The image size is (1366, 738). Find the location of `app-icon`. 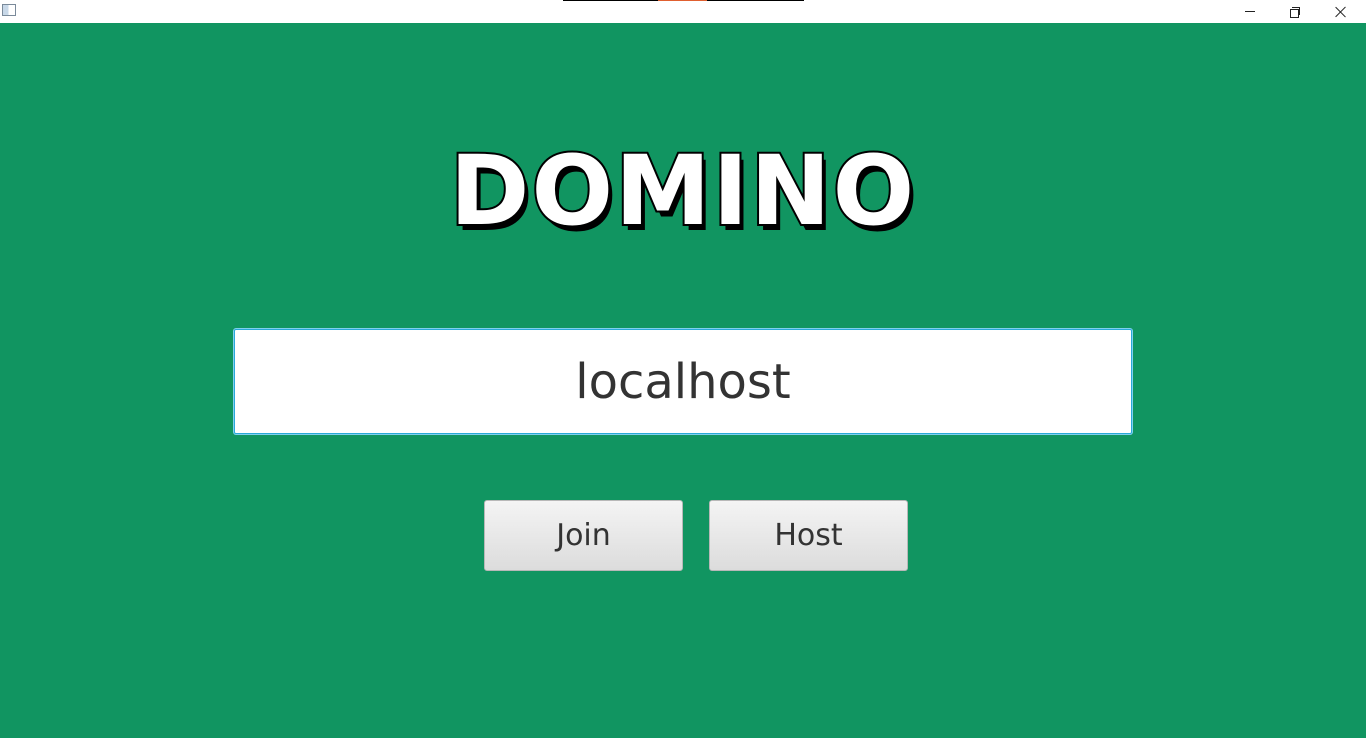

app-icon is located at coordinates (9, 10).